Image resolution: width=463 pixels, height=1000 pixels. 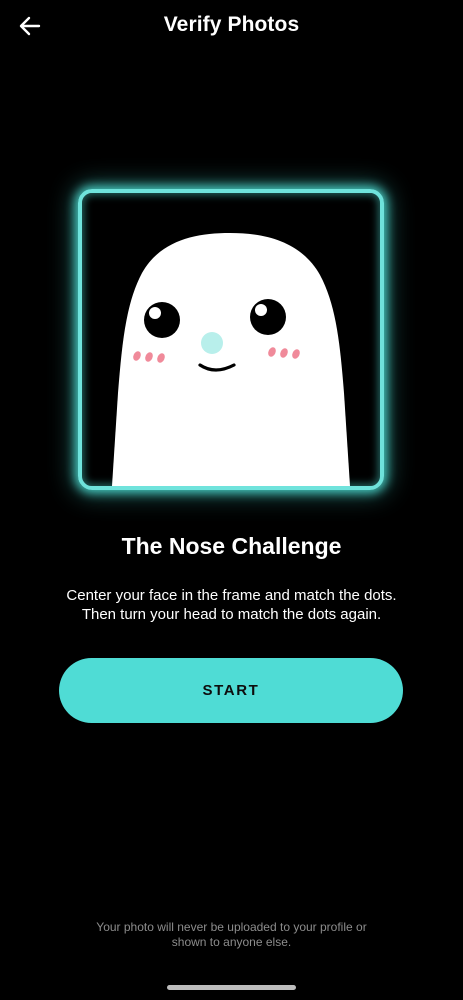 What do you see at coordinates (231, 359) in the screenshot?
I see `ghost-face-icon` at bounding box center [231, 359].